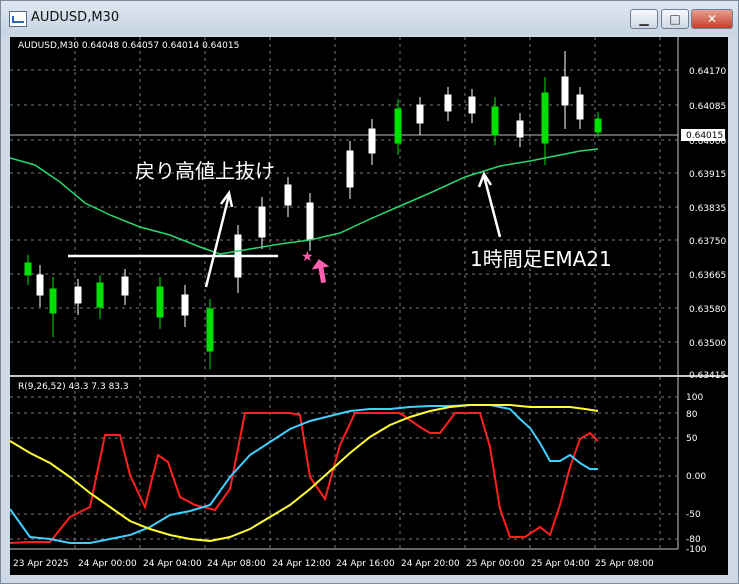  I want to click on indicator-header: R(9,26,52) 43.3 7.3 83.3, so click(73, 387).